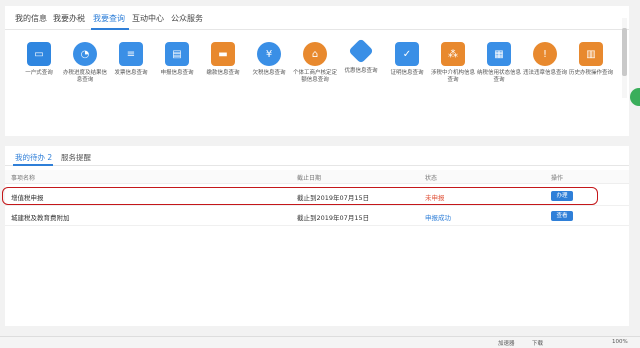  Describe the element at coordinates (23, 178) in the screenshot. I see `header-item-name: 事项名称` at that location.